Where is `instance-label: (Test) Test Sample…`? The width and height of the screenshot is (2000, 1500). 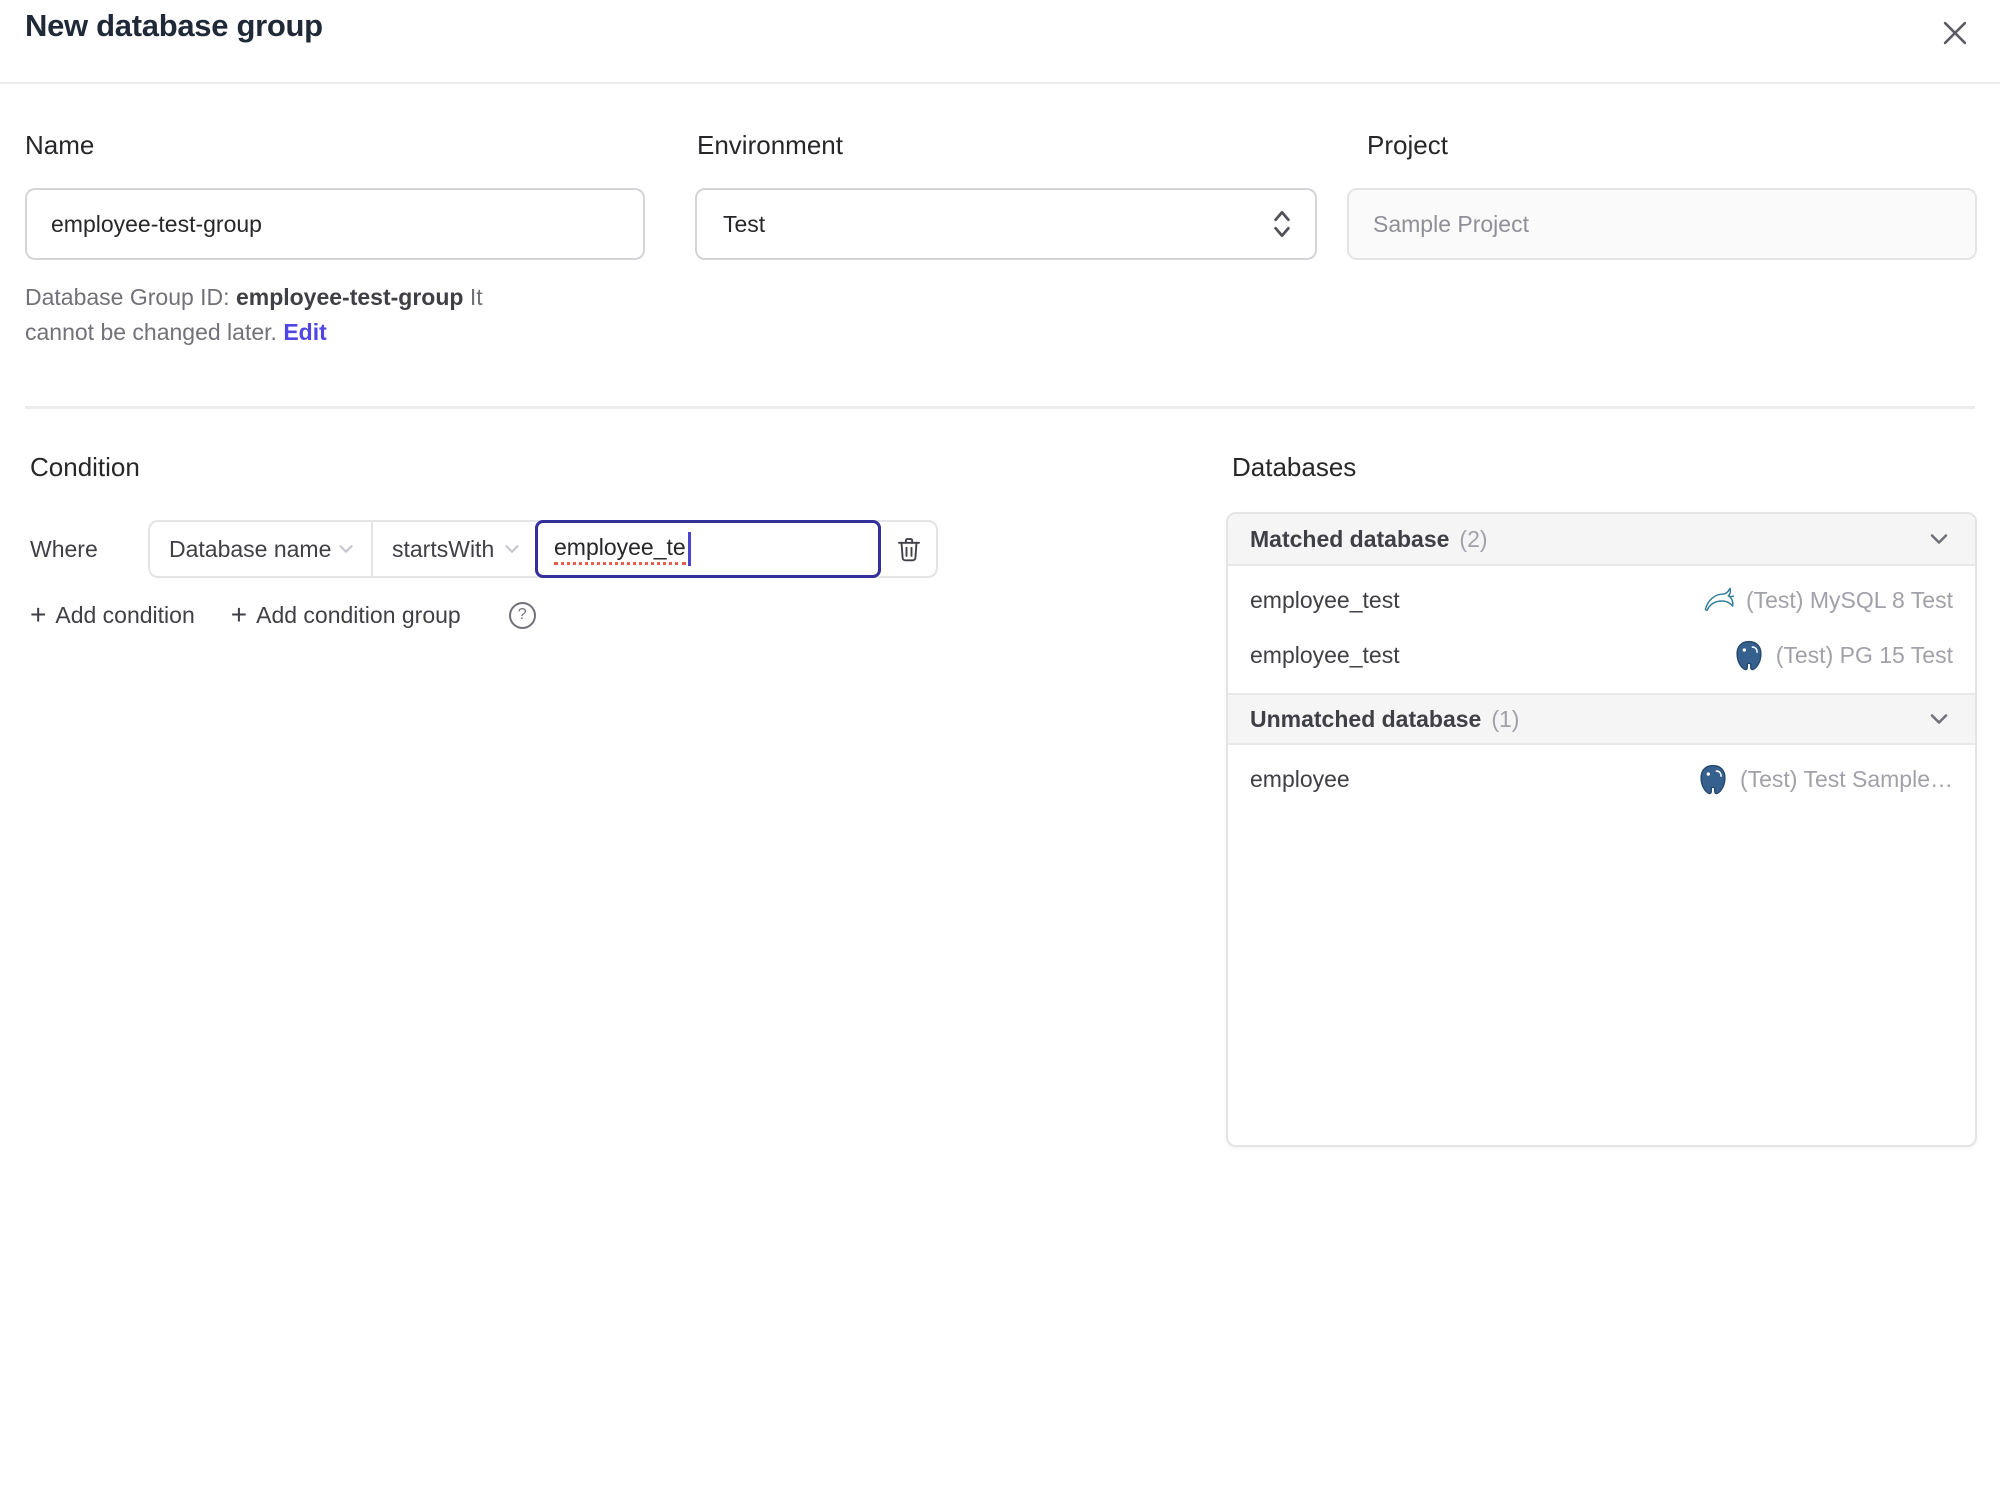 instance-label: (Test) Test Sample… is located at coordinates (1846, 779).